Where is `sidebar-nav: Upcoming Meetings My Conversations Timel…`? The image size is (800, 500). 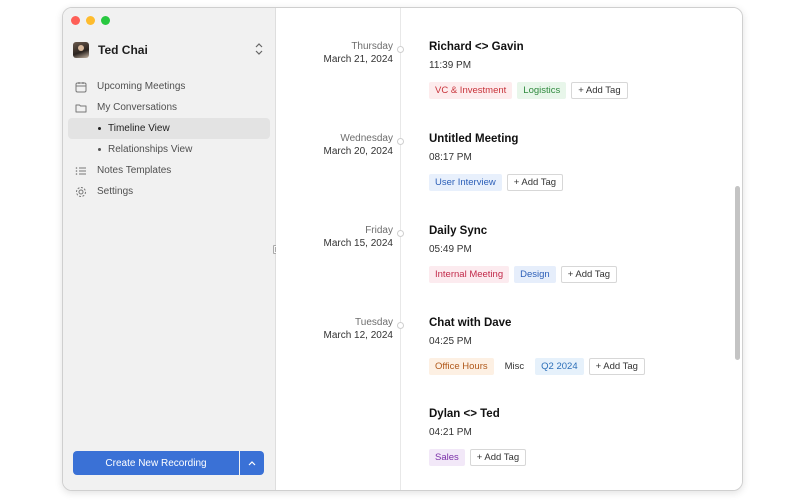
sidebar-nav: Upcoming Meetings My Conversations Timel… is located at coordinates (169, 139).